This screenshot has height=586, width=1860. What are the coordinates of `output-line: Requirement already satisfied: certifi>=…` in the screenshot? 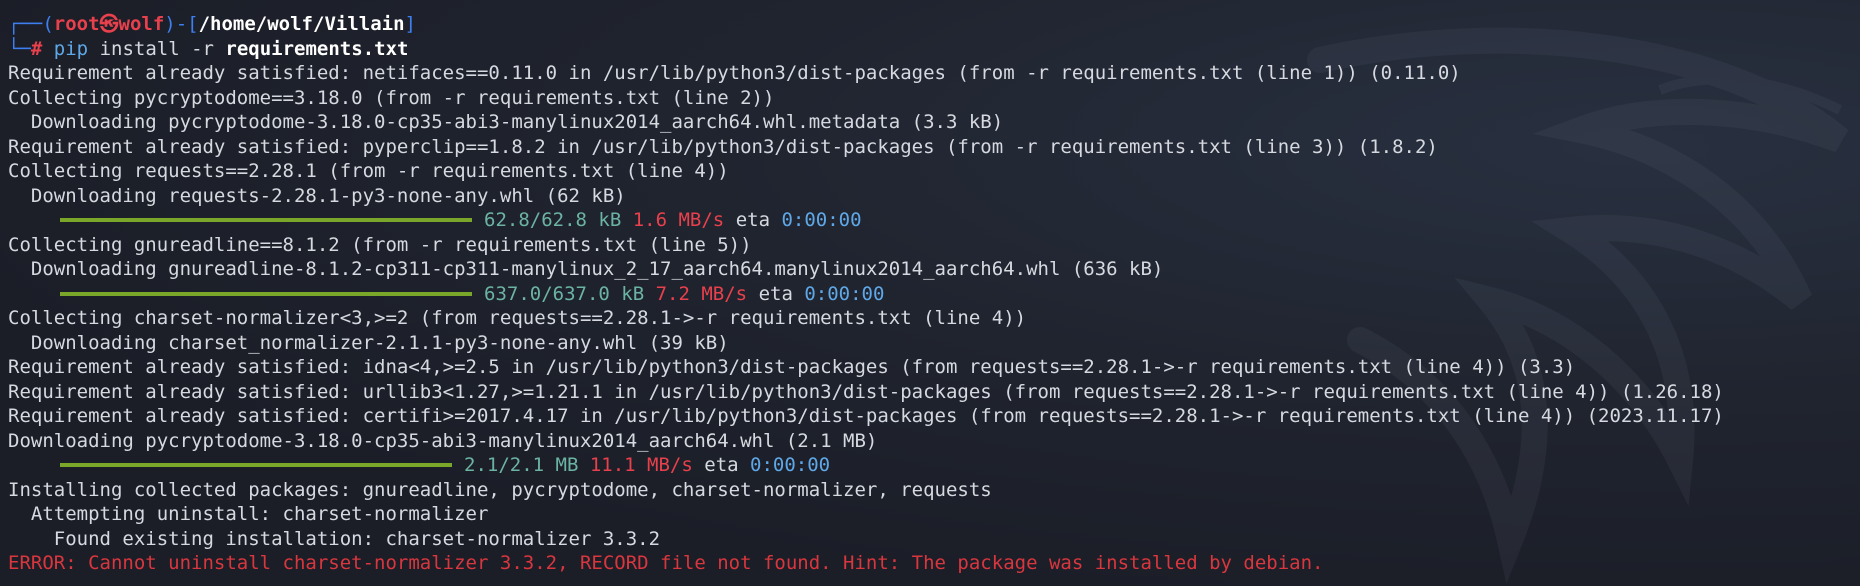 It's located at (866, 416).